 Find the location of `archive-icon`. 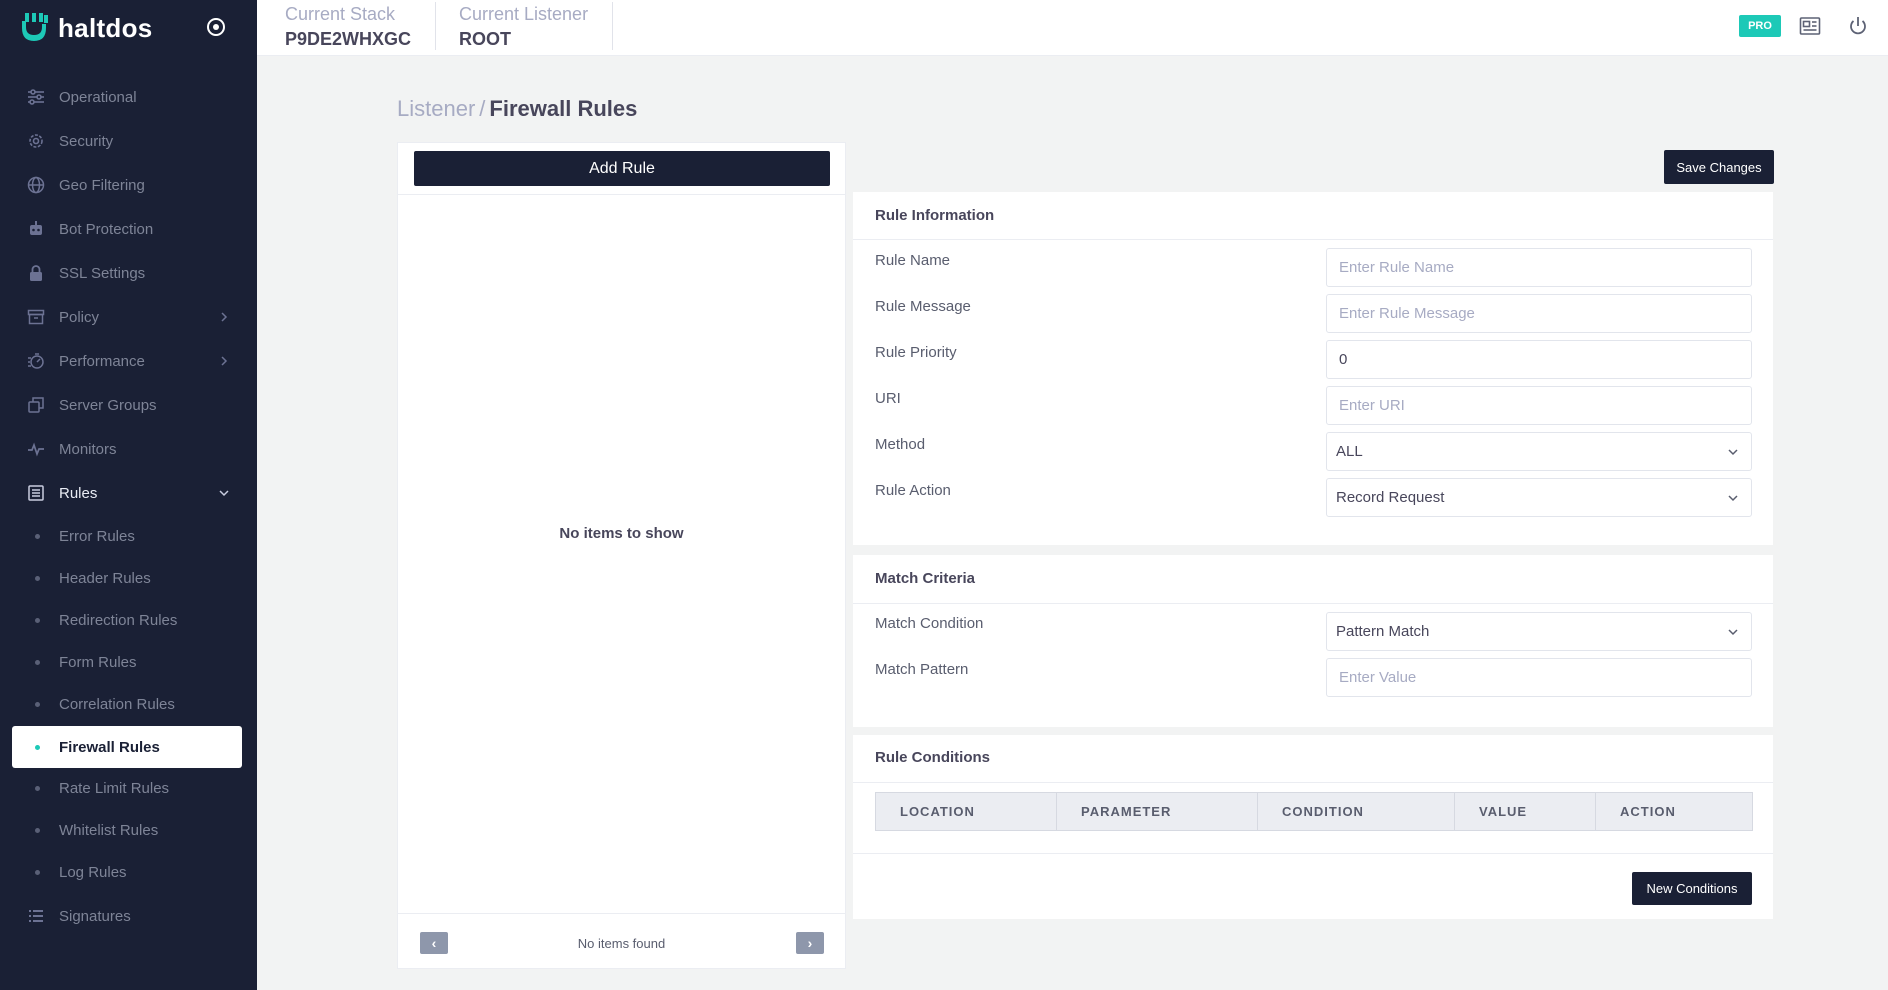

archive-icon is located at coordinates (36, 317).